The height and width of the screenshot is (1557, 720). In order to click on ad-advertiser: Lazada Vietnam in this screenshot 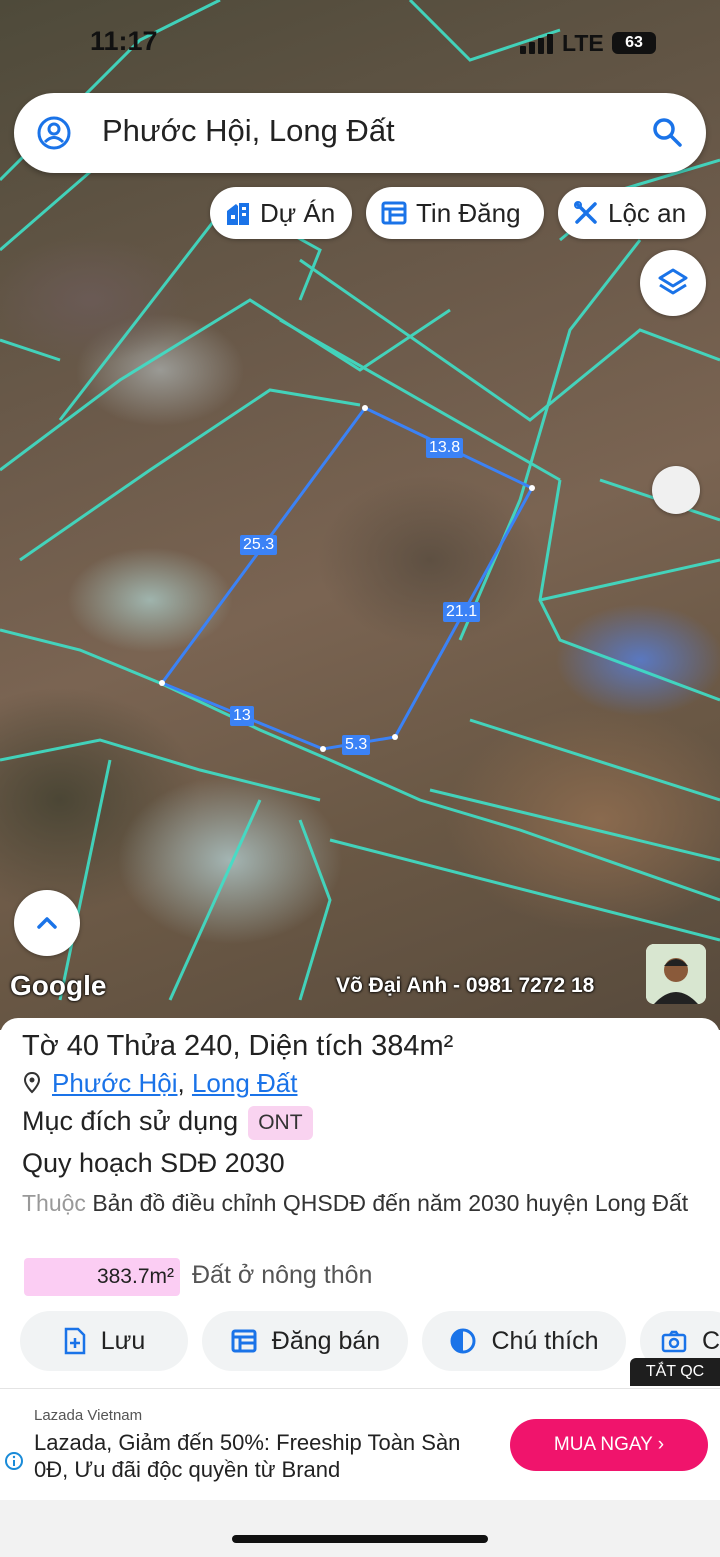, I will do `click(88, 1415)`.